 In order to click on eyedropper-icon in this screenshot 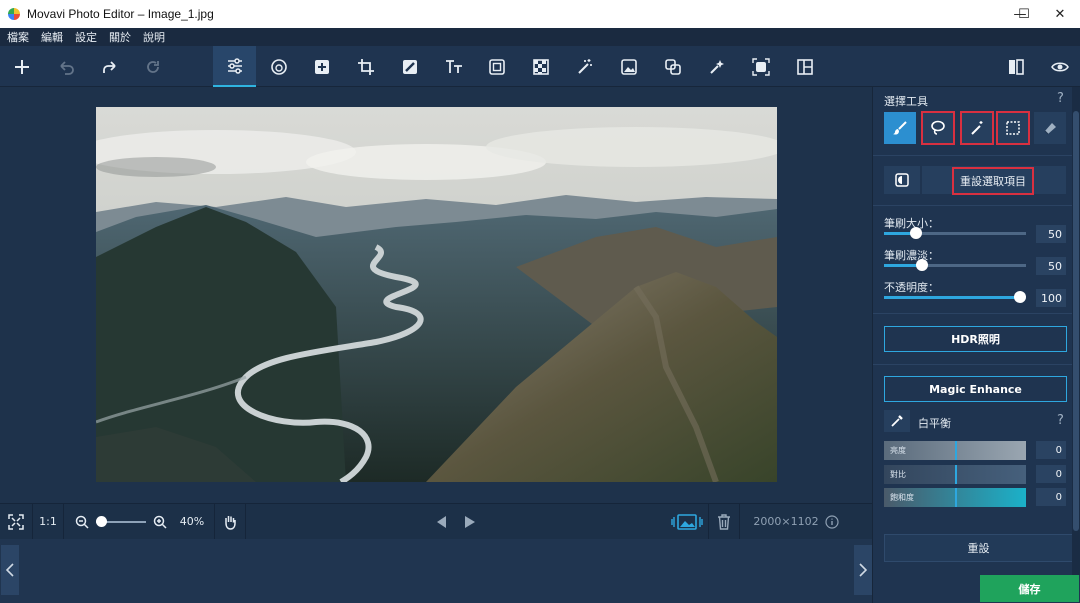, I will do `click(897, 421)`.